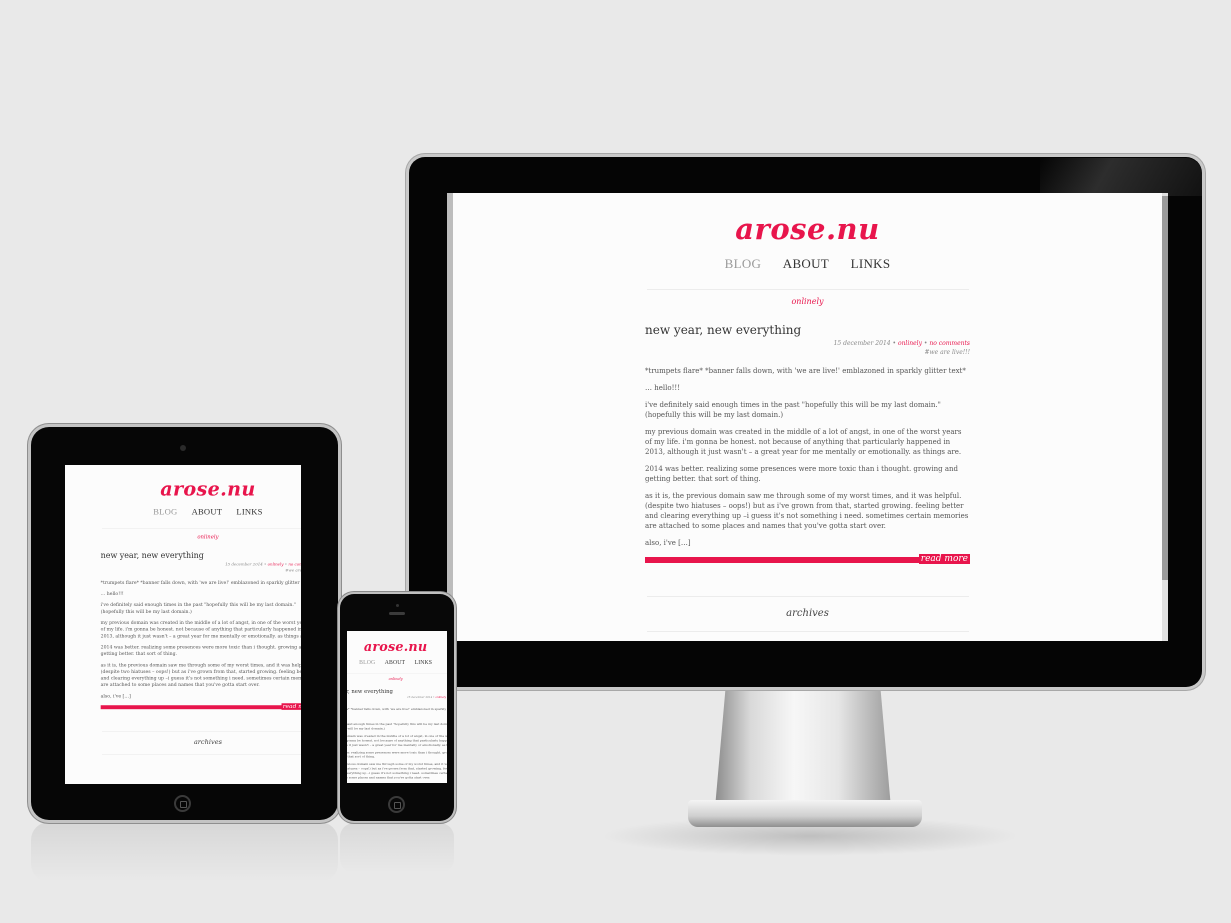  I want to click on monitor-screen-edge, so click(450, 417).